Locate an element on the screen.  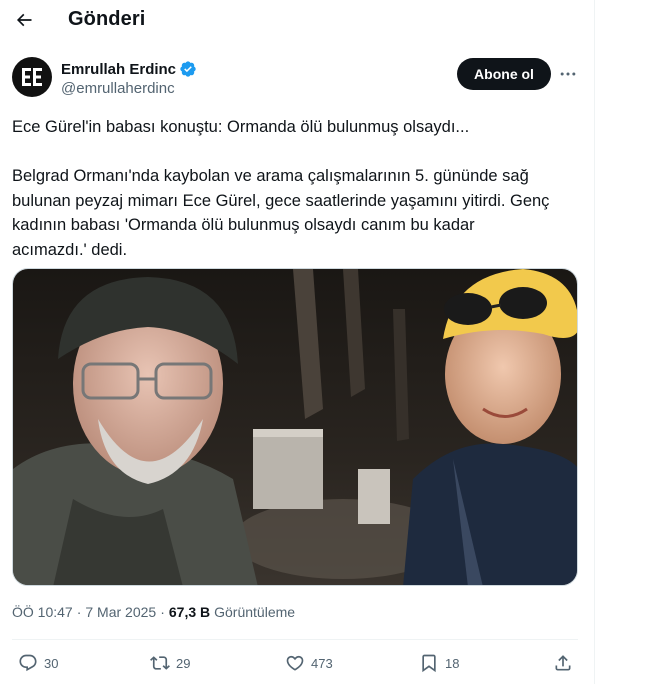
reply-count: 30 is located at coordinates (51, 663).